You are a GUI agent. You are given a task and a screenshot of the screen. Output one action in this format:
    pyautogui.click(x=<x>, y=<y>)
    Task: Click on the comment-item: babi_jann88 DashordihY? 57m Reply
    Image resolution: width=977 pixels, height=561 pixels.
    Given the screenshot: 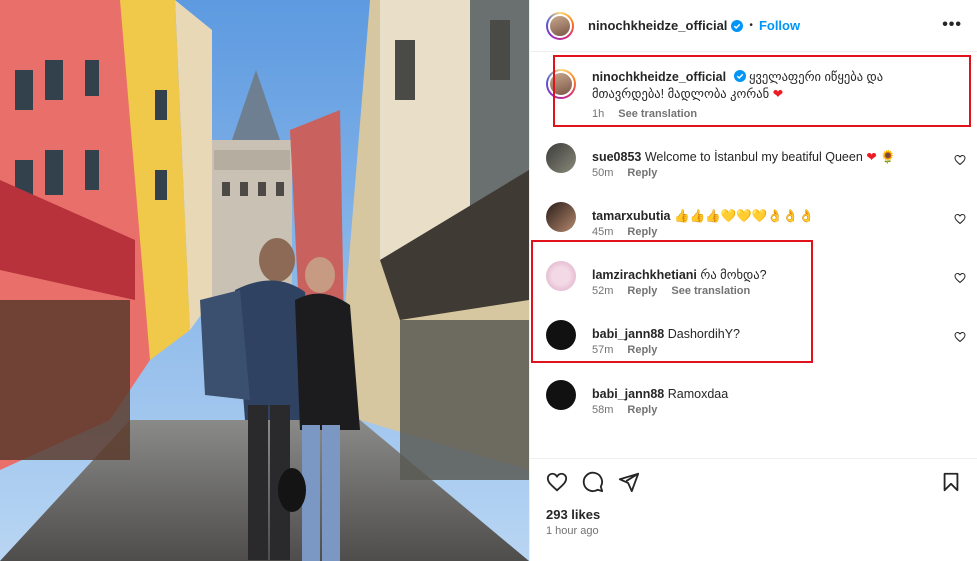 What is the action you would take?
    pyautogui.click(x=756, y=340)
    